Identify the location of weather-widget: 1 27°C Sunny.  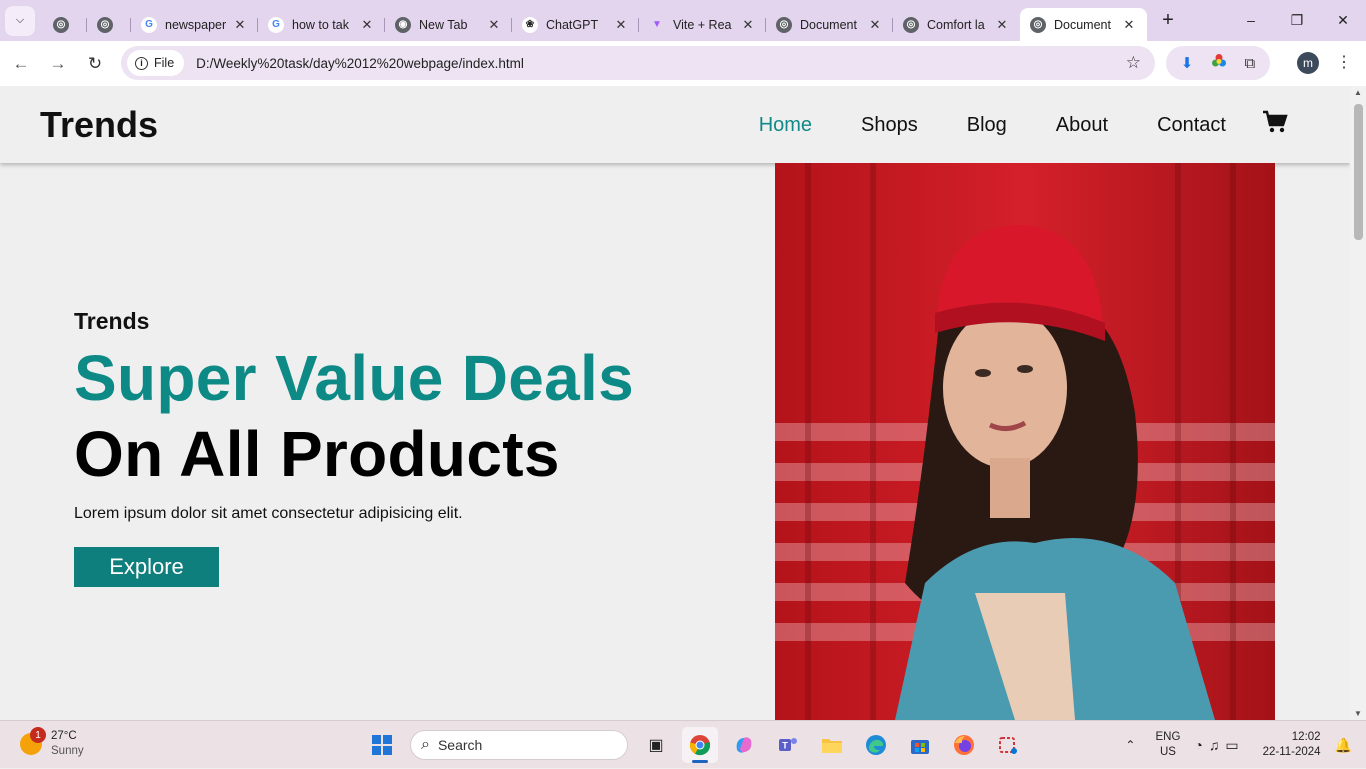
(52, 743).